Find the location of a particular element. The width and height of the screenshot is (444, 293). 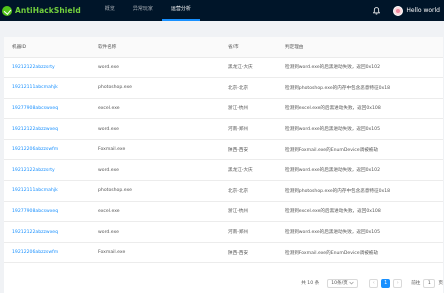

nav-item-abnormal-players: 异常玩家 is located at coordinates (143, 10).